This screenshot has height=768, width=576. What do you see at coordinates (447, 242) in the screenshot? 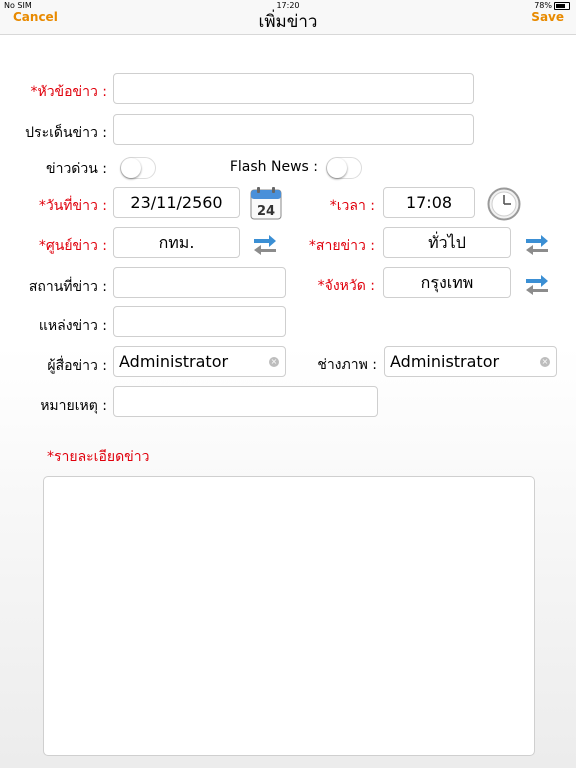
I see `news-line-field: ทั่วไป` at bounding box center [447, 242].